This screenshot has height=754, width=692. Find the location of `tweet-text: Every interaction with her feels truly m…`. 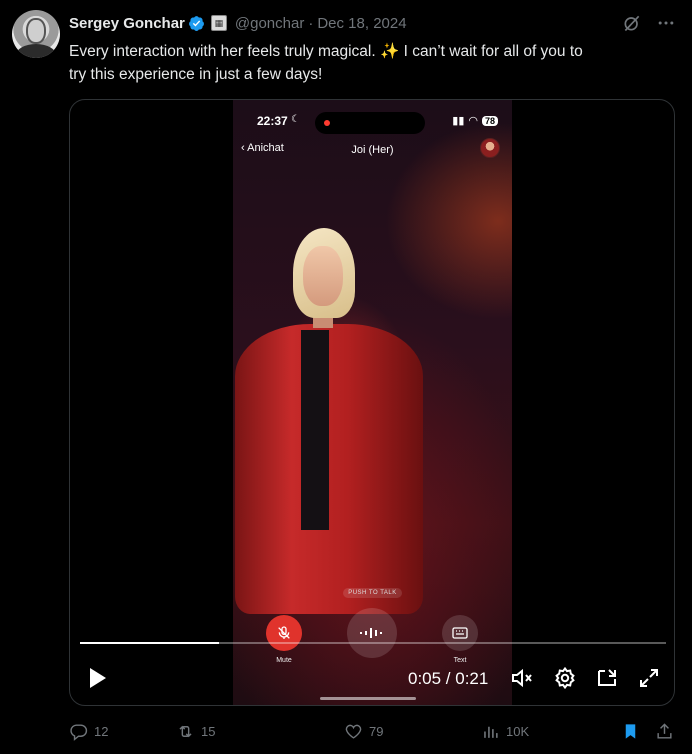

tweet-text: Every interaction with her feels truly m… is located at coordinates (374, 63).